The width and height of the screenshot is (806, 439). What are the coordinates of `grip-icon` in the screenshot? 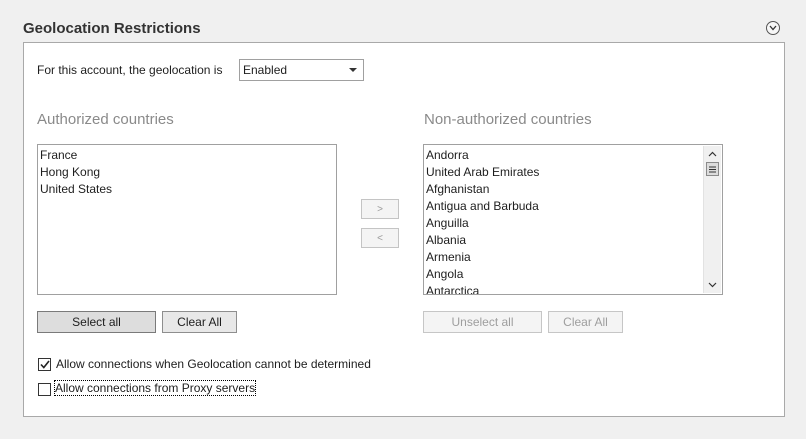 It's located at (712, 169).